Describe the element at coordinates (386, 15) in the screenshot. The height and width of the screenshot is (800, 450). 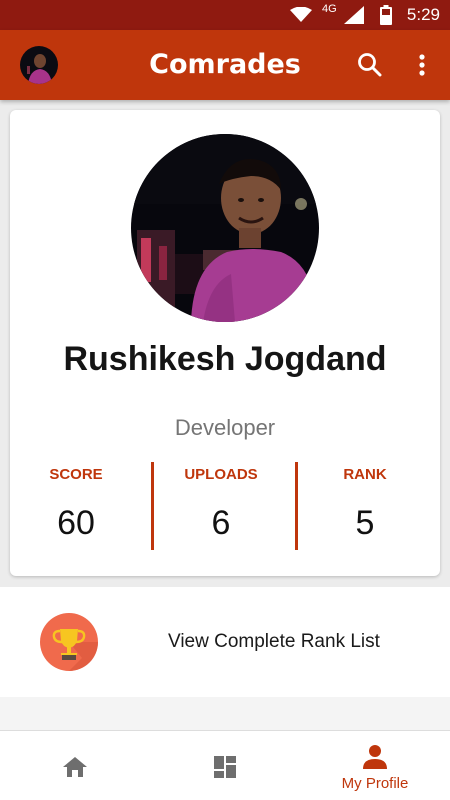
I see `battery-icon` at that location.